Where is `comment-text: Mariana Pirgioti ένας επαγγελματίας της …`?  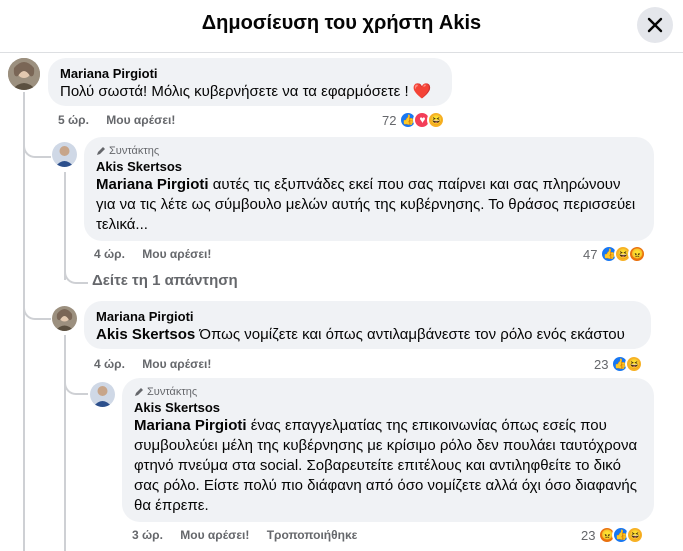 comment-text: Mariana Pirgioti ένας επαγγελματίας της … is located at coordinates (386, 465).